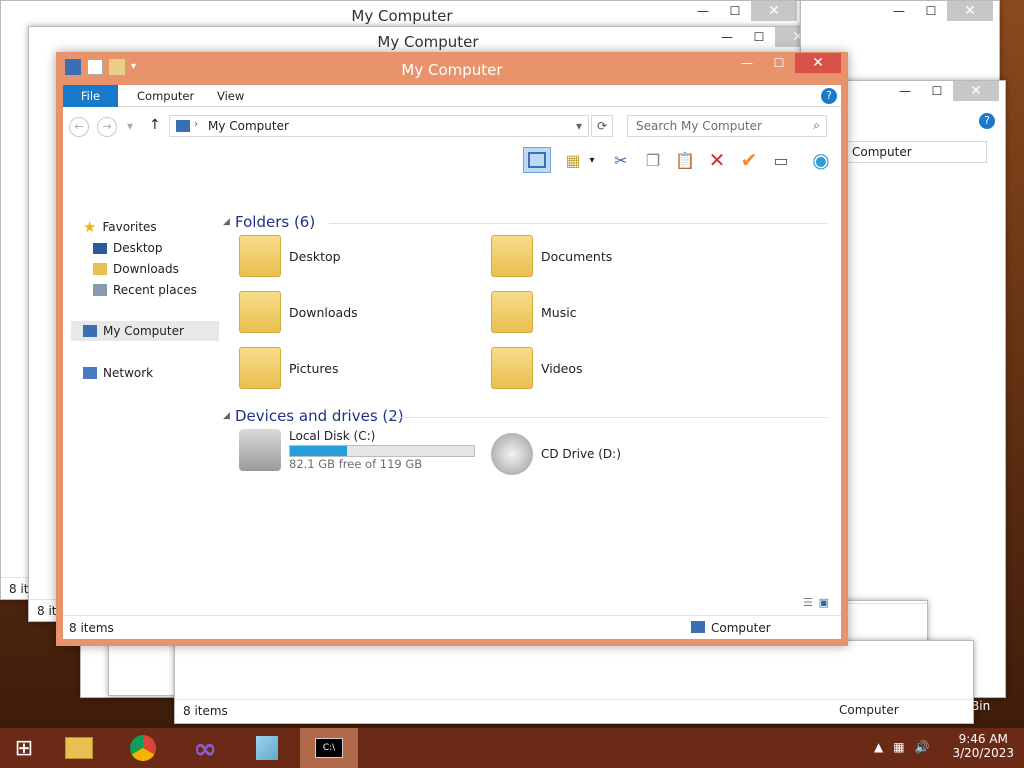 The height and width of the screenshot is (768, 1024). What do you see at coordinates (512, 748) in the screenshot?
I see `taskbar: ⊞ ∞ C:\ ▲ ▦ 🔊 9:46 AM 3/20/2023` at bounding box center [512, 748].